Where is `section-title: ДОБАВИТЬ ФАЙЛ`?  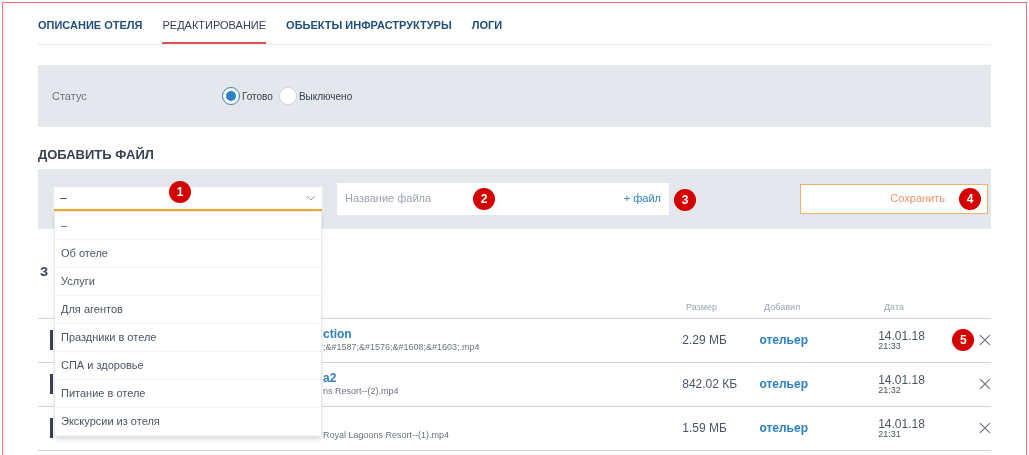
section-title: ДОБАВИТЬ ФАЙЛ is located at coordinates (96, 155).